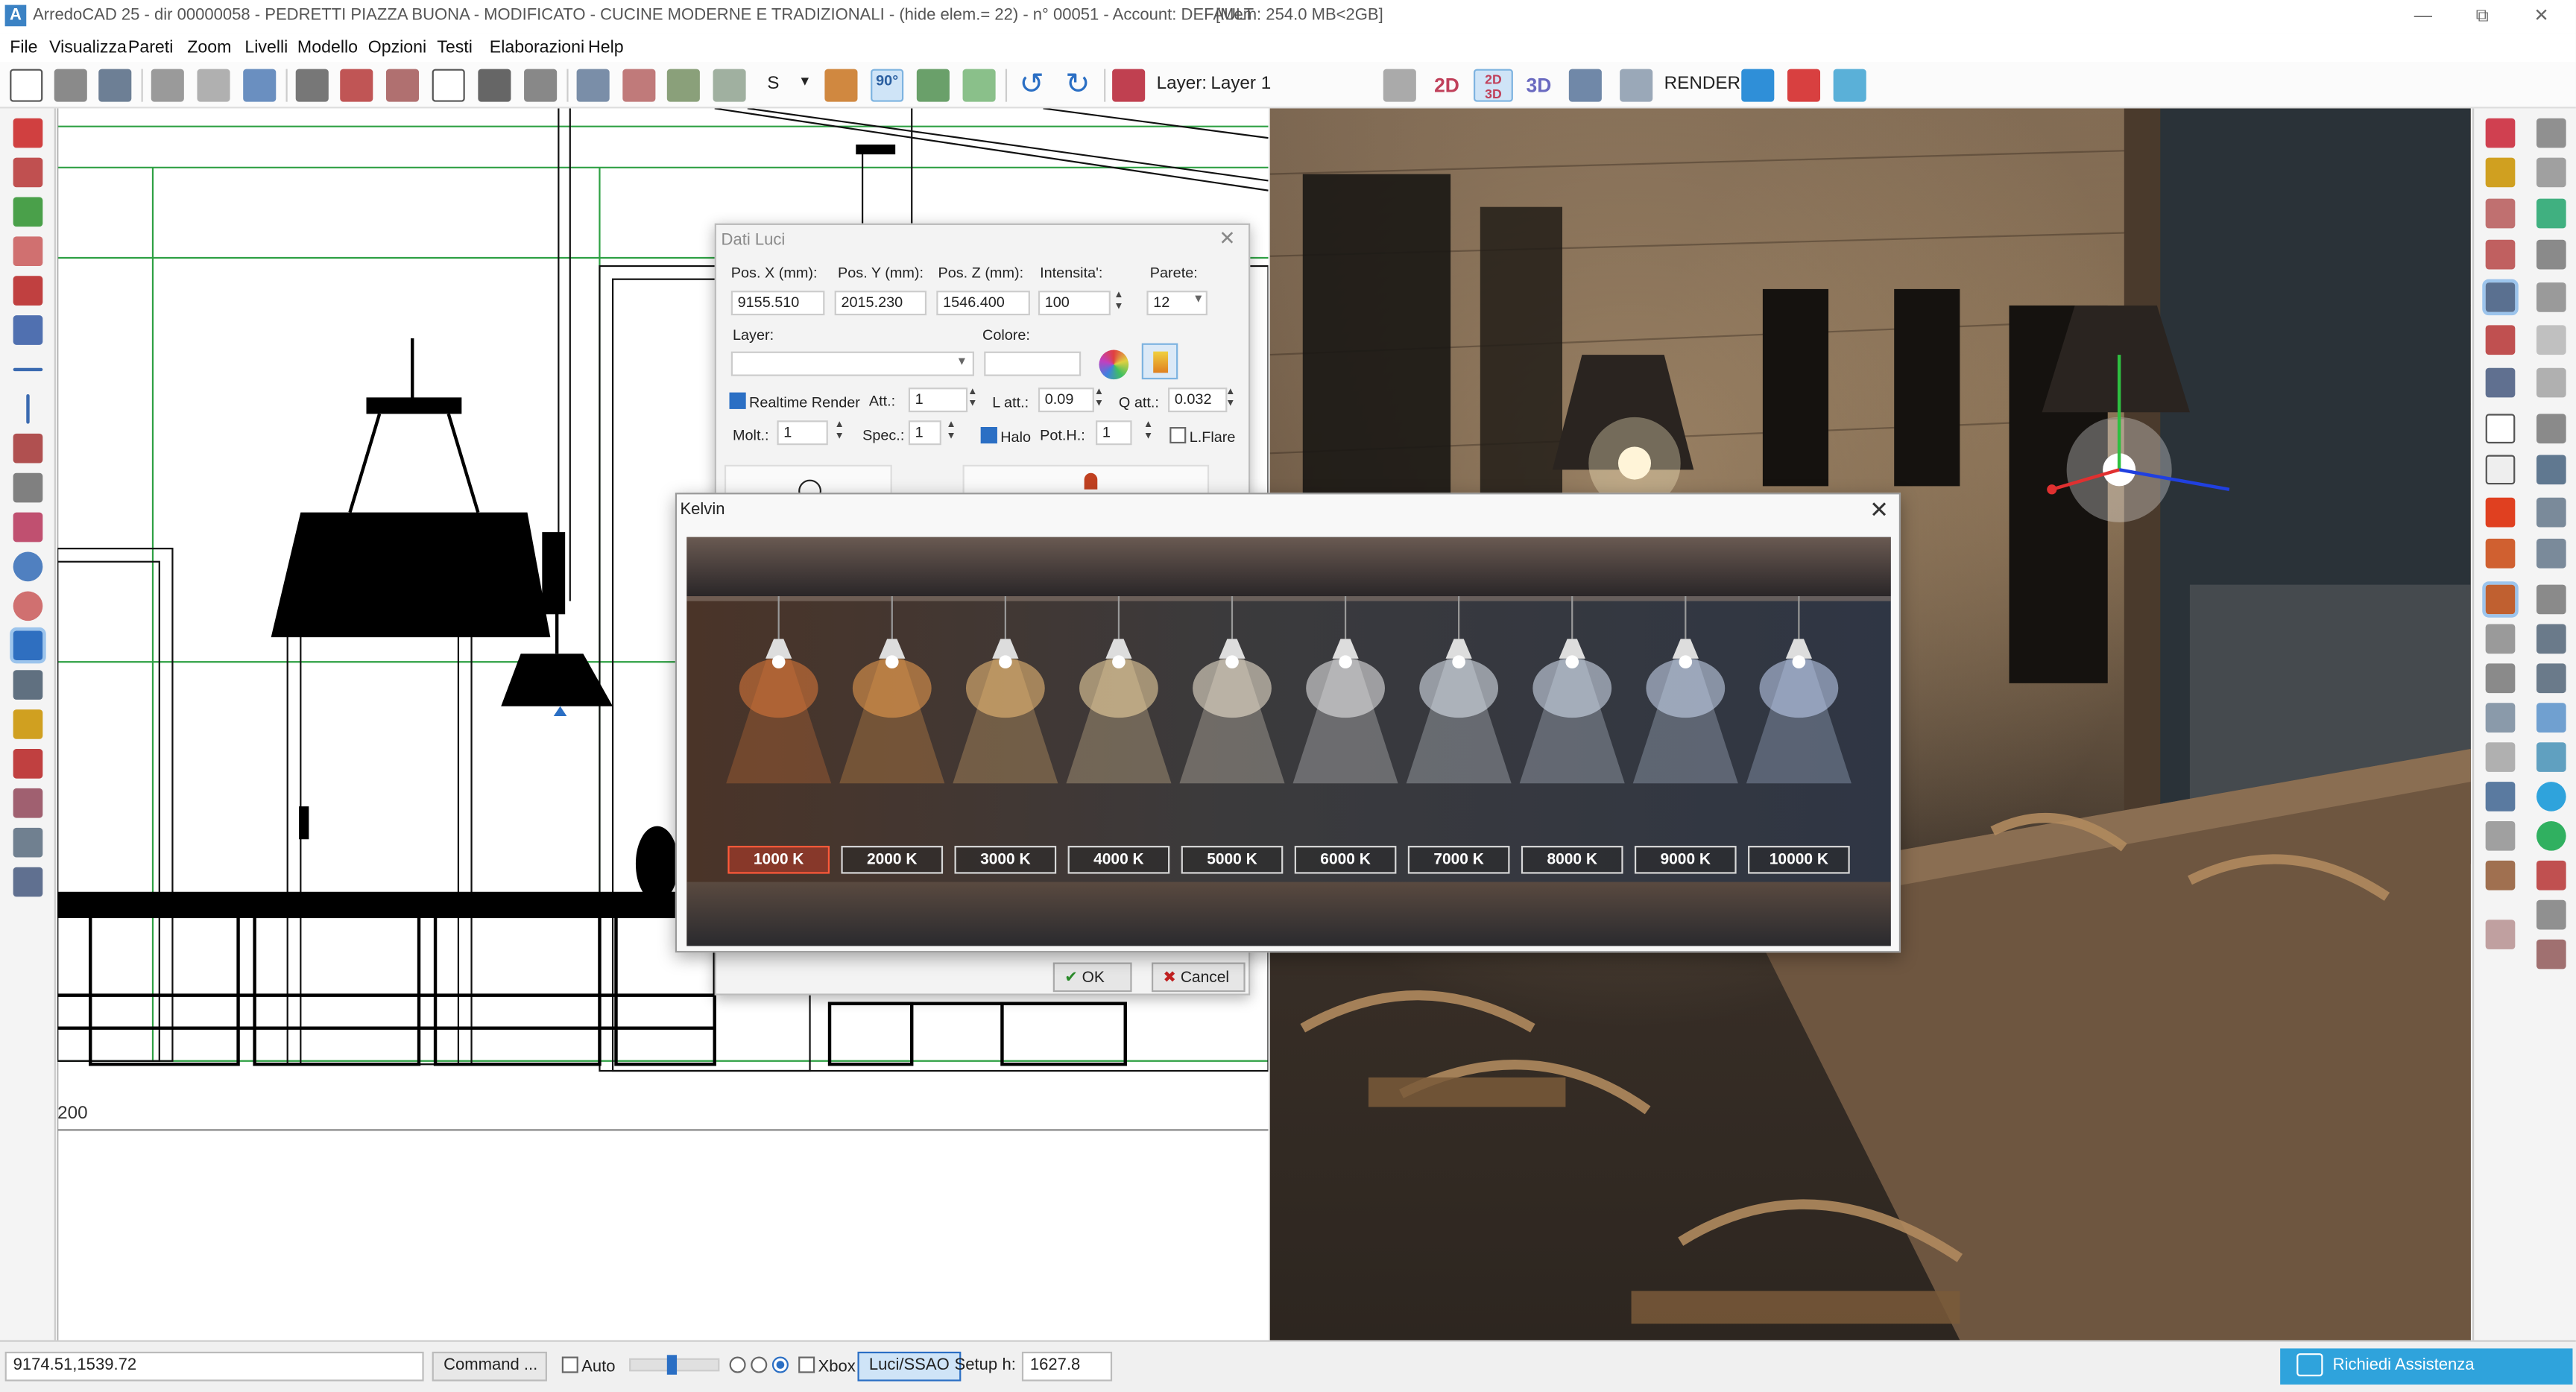  What do you see at coordinates (2500, 297) in the screenshot?
I see `camera-icon` at bounding box center [2500, 297].